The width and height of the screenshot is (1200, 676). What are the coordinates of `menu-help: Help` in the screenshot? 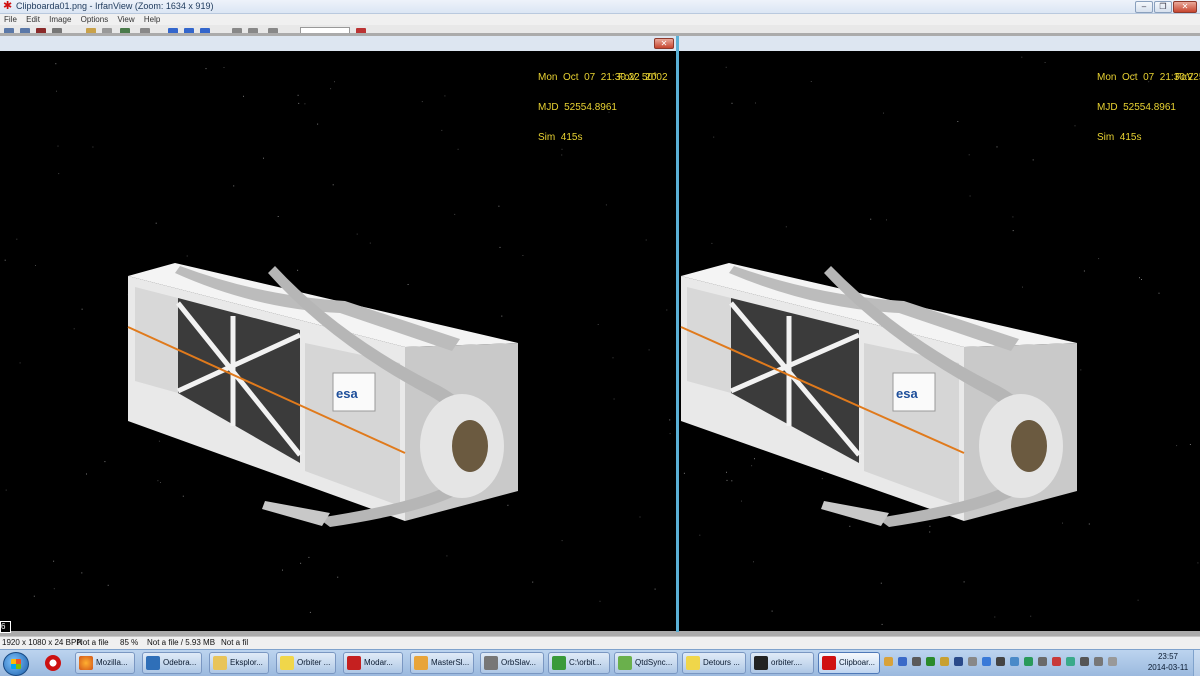 It's located at (152, 19).